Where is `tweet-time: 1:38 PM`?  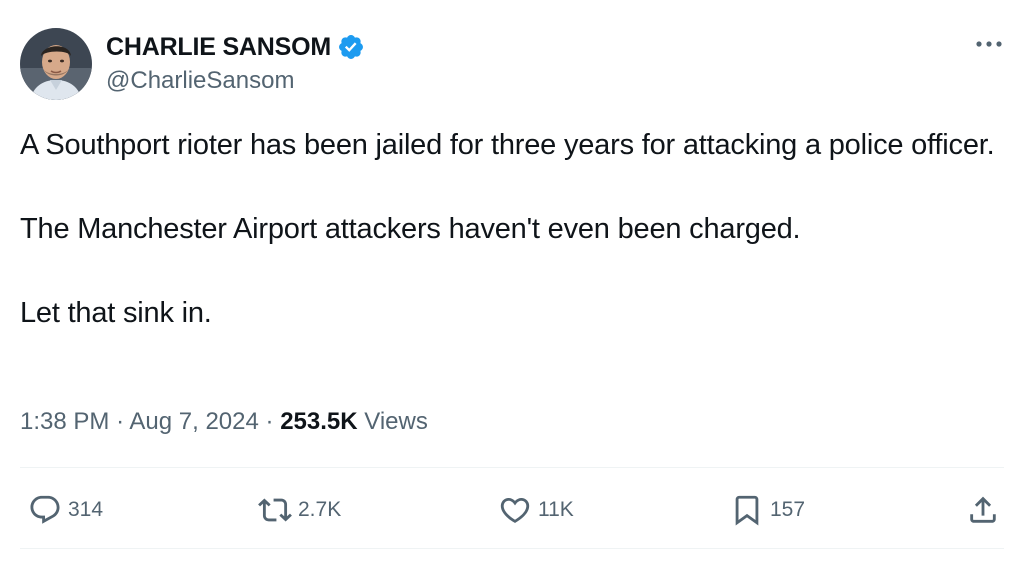 tweet-time: 1:38 PM is located at coordinates (64, 421).